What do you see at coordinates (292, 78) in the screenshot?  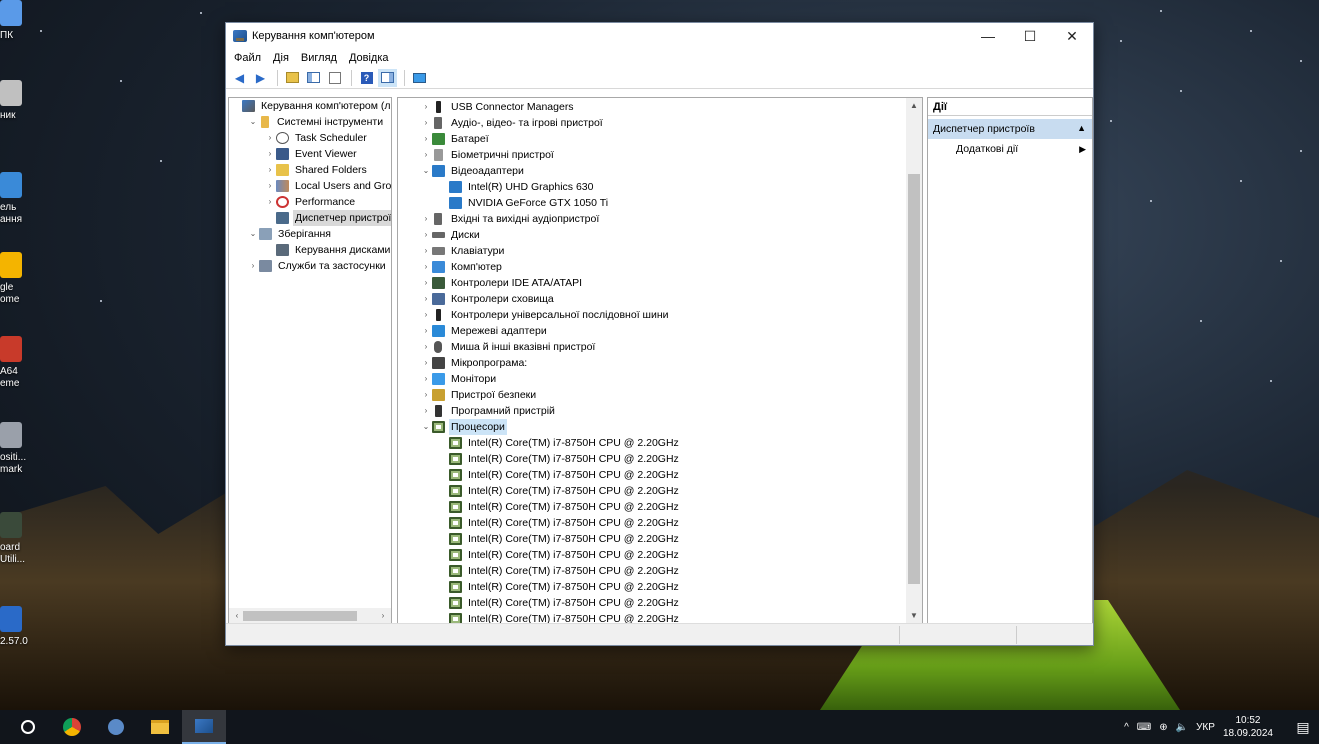 I see `up-folder-icon` at bounding box center [292, 78].